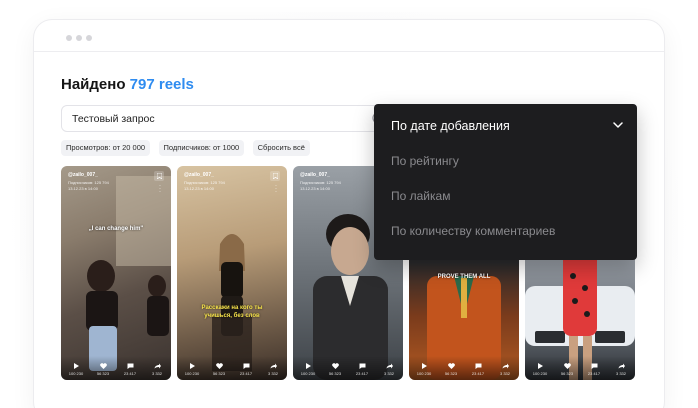 This screenshot has width=698, height=408. What do you see at coordinates (420, 196) in the screenshot?
I see `sort-option-likes: По лайкам` at bounding box center [420, 196].